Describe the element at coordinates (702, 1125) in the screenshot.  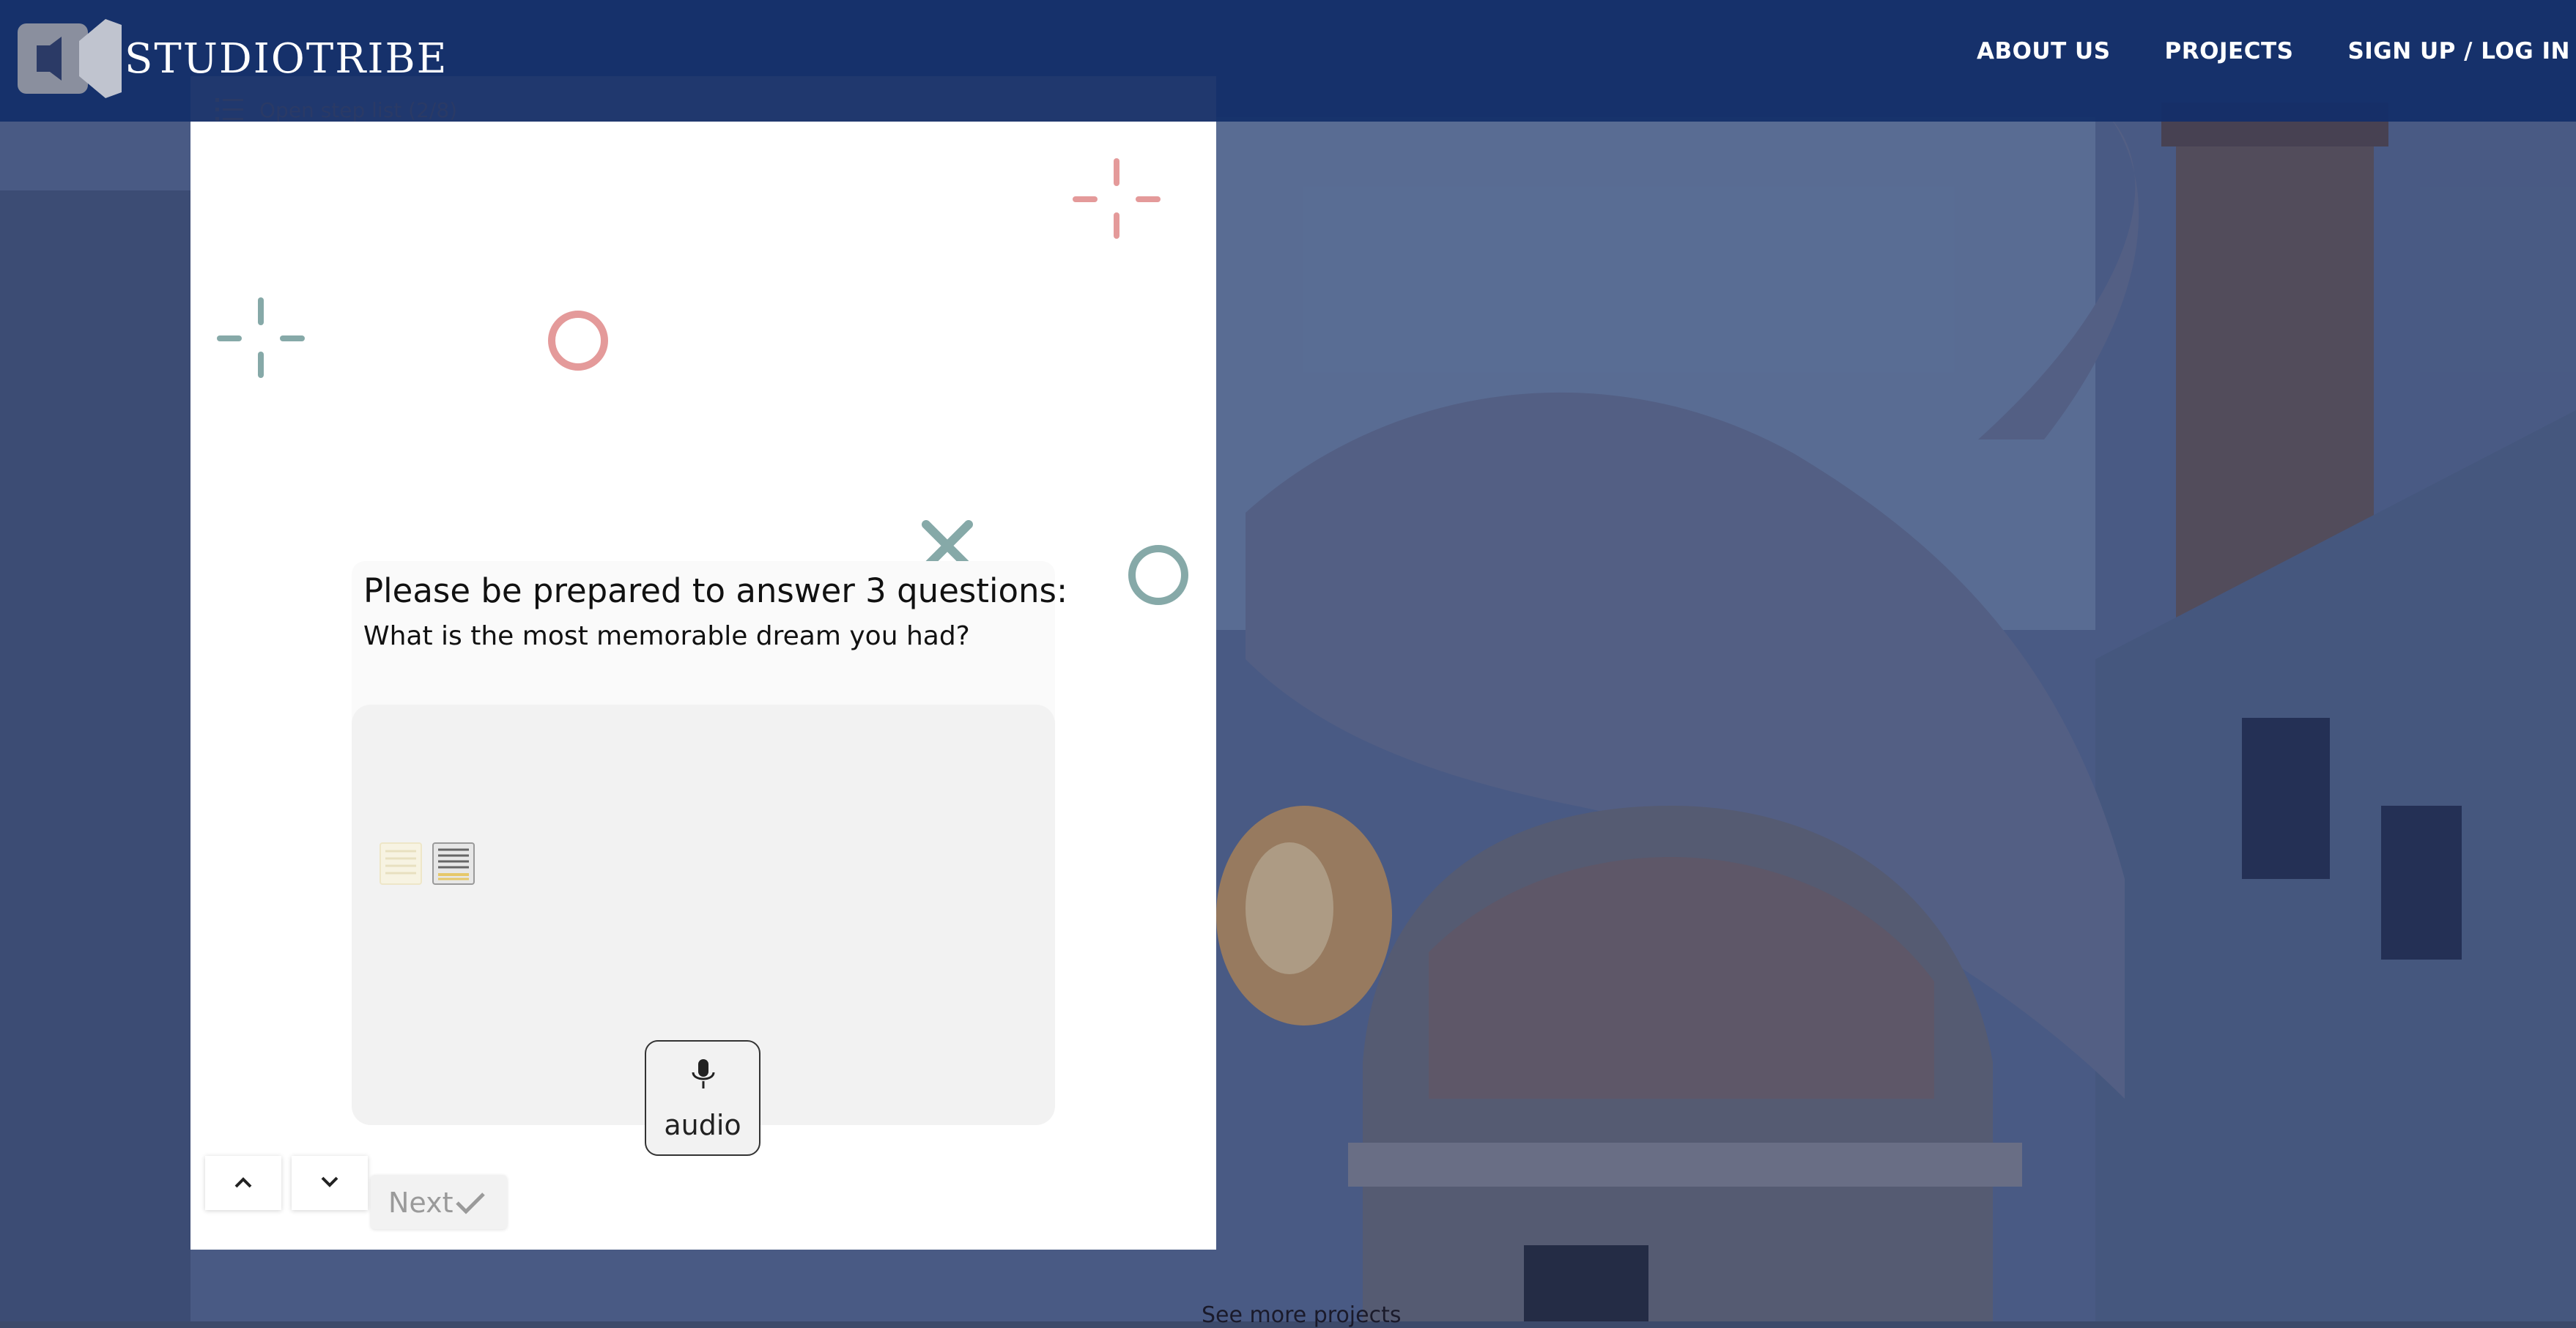
I see `audio-label: audio` at that location.